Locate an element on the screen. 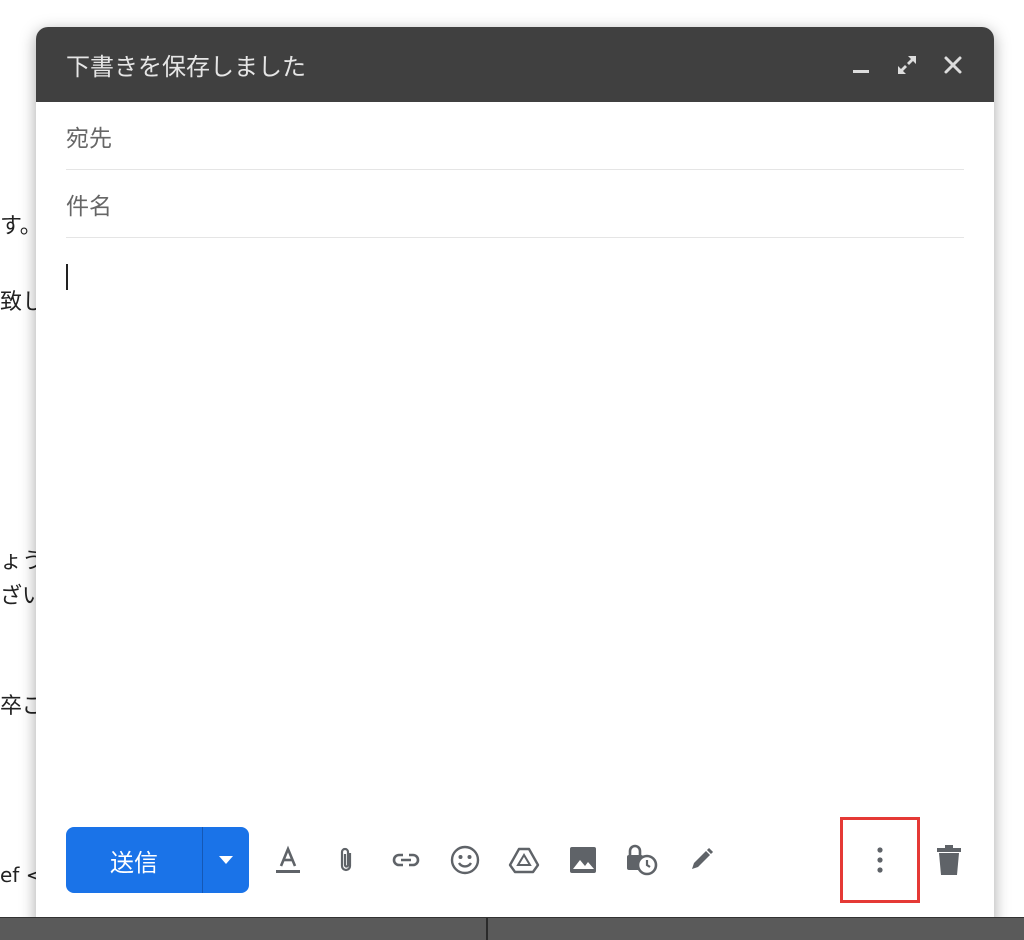  emoji-icon is located at coordinates (465, 860).